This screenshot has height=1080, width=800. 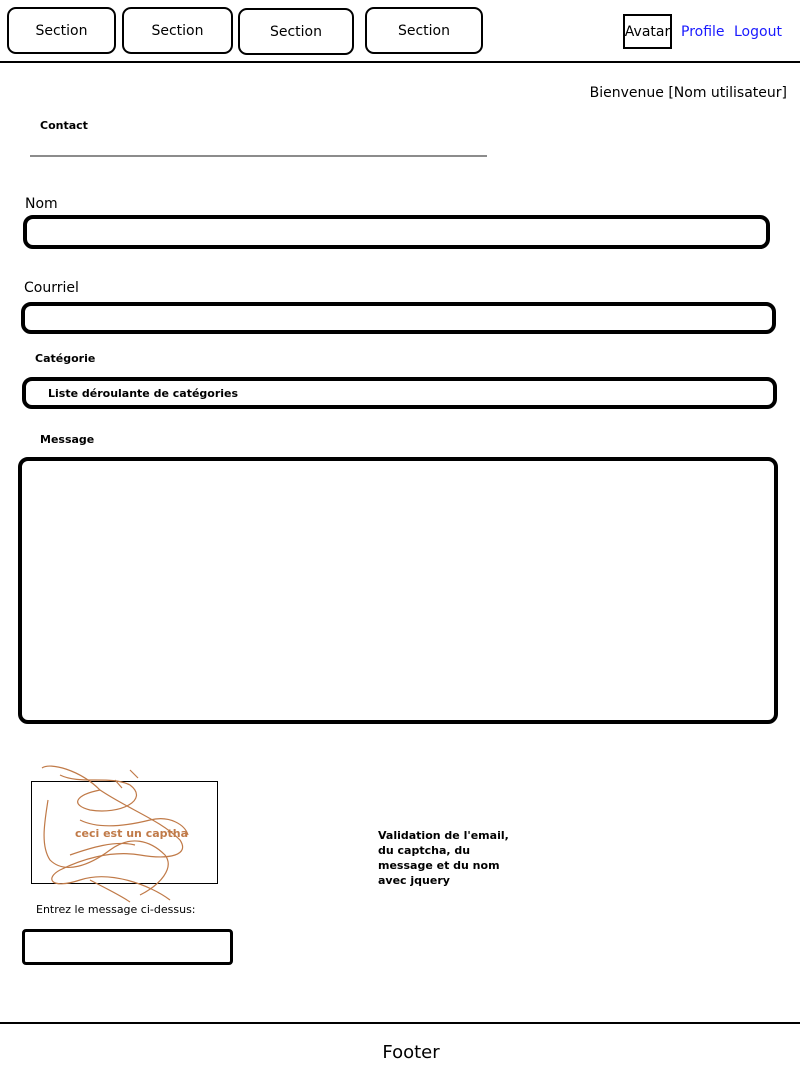 I want to click on message-label: Message, so click(x=67, y=439).